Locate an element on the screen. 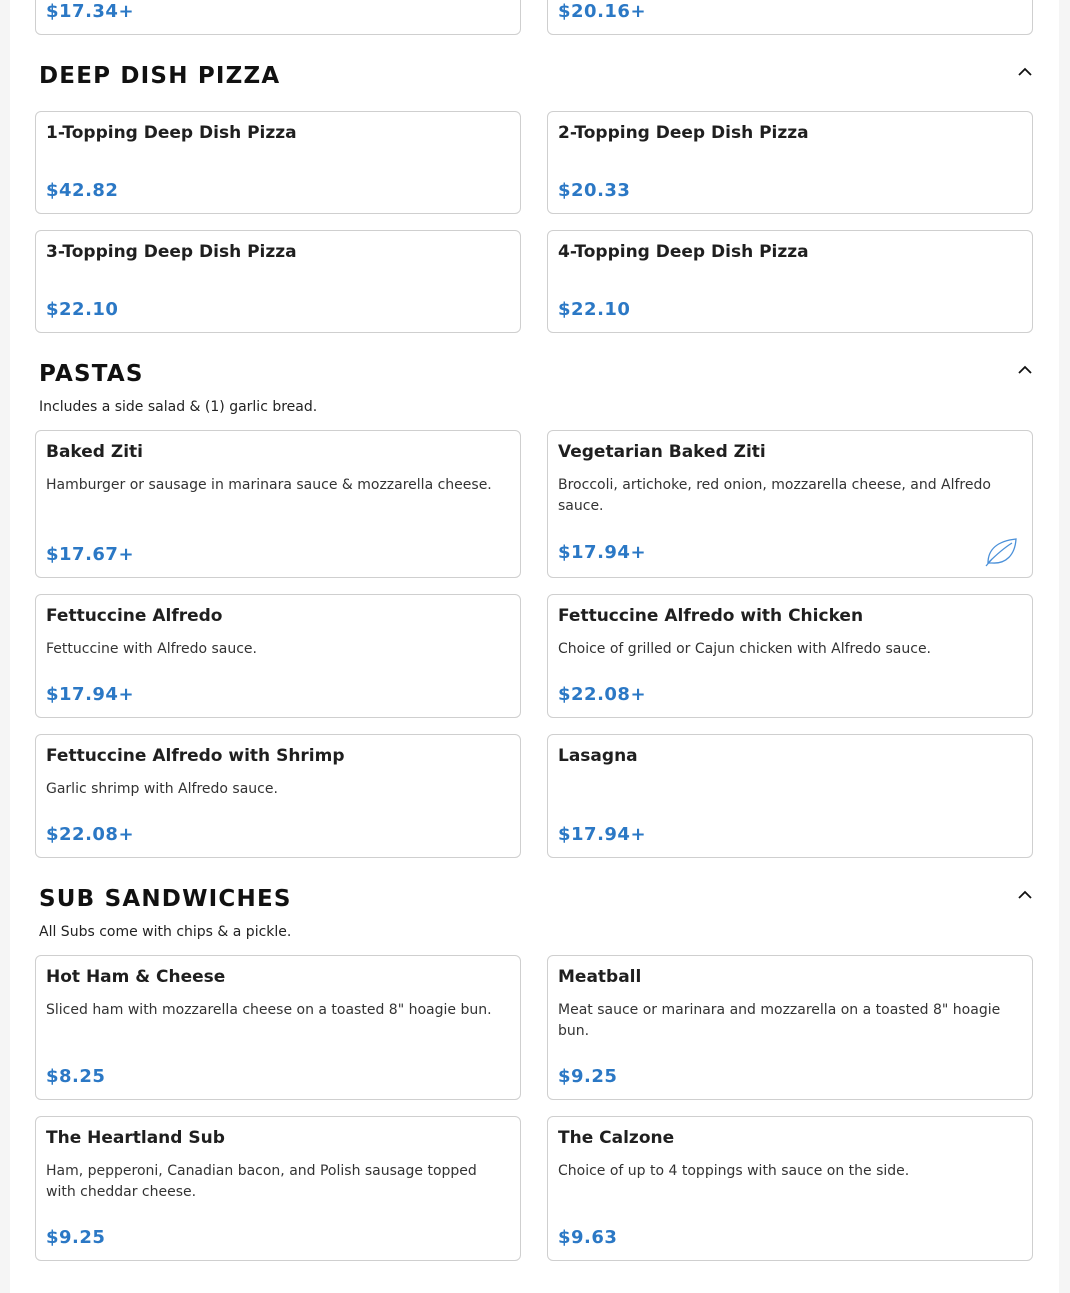 Image resolution: width=1070 pixels, height=1293 pixels. item-price: $17.34+ is located at coordinates (90, 11).